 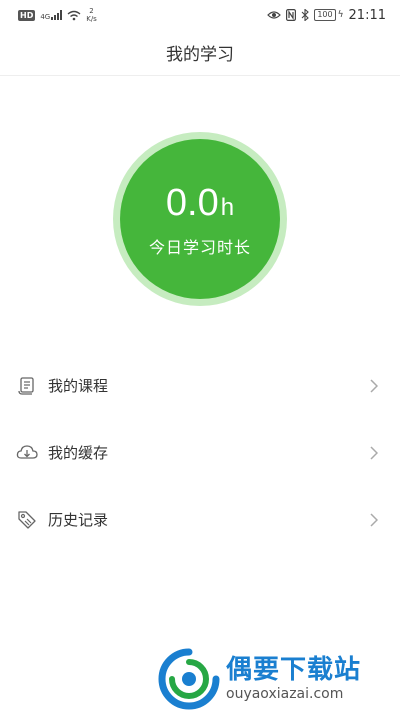 I want to click on watermark-url: ouyaoxiazai.com, so click(x=285, y=694).